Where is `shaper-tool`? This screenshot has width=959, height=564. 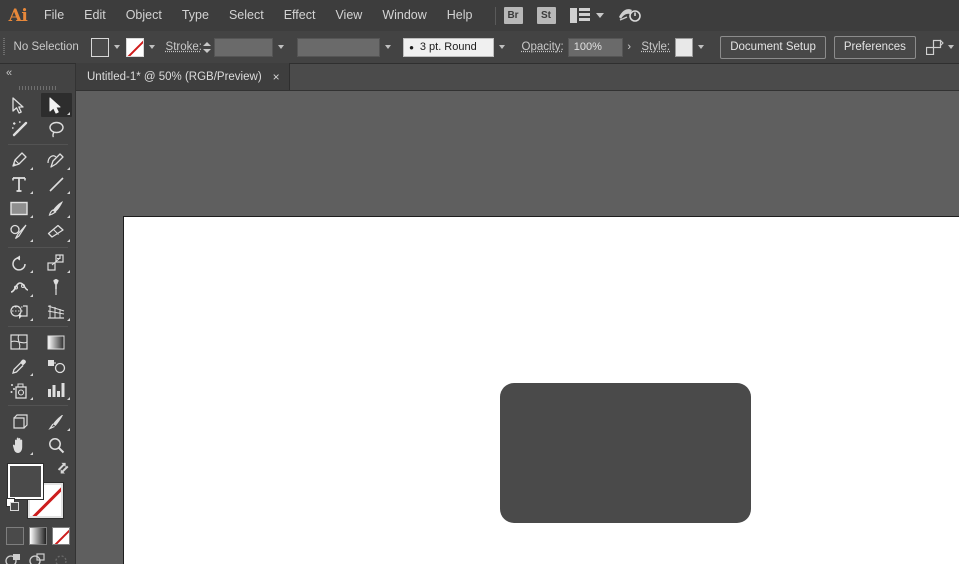
shaper-tool is located at coordinates (19, 232).